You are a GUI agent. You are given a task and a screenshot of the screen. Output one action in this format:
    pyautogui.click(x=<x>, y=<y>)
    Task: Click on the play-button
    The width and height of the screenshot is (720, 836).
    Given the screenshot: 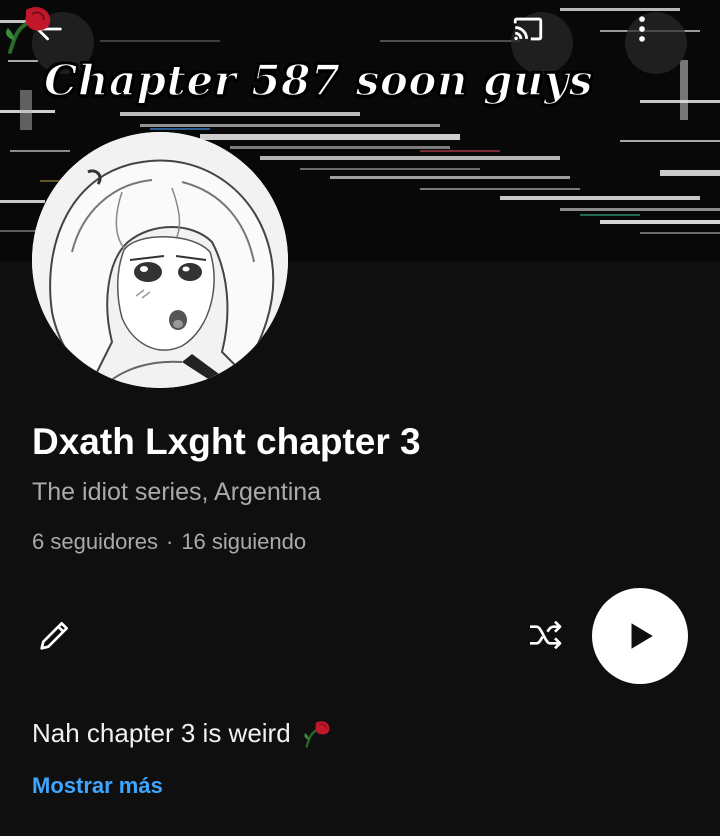 What is the action you would take?
    pyautogui.click(x=640, y=636)
    